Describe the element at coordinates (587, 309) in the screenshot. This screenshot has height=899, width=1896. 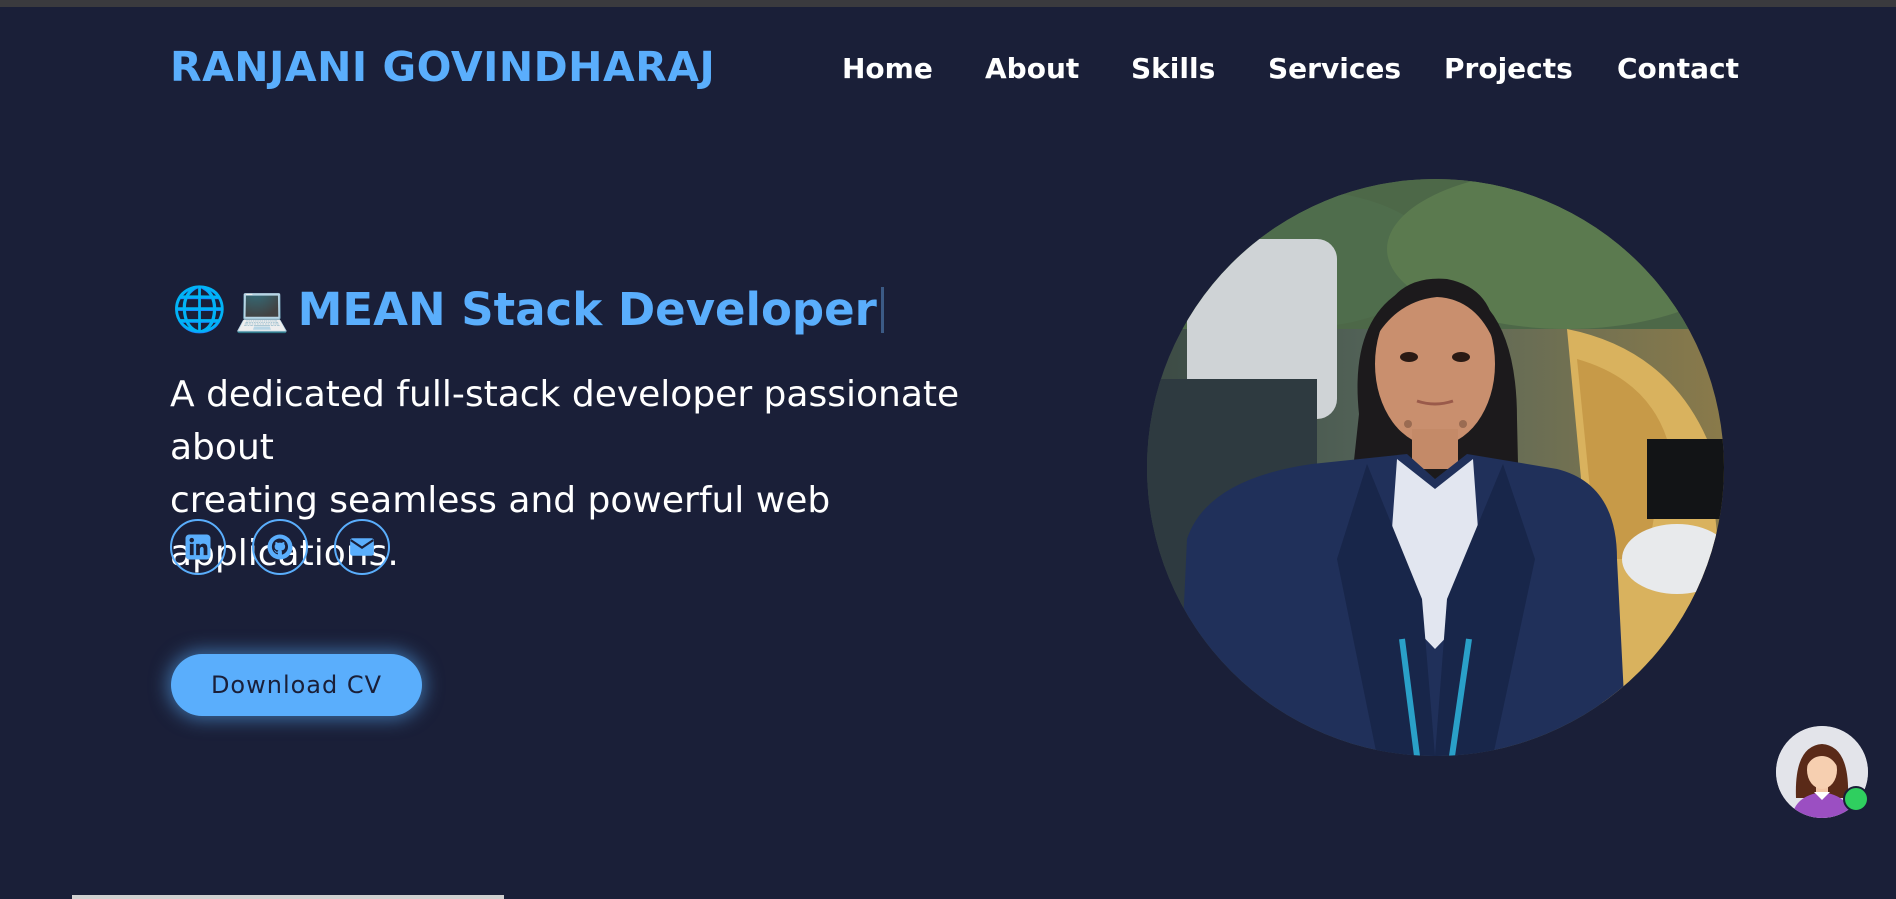
I see `role-title: MEAN Stack Developer` at that location.